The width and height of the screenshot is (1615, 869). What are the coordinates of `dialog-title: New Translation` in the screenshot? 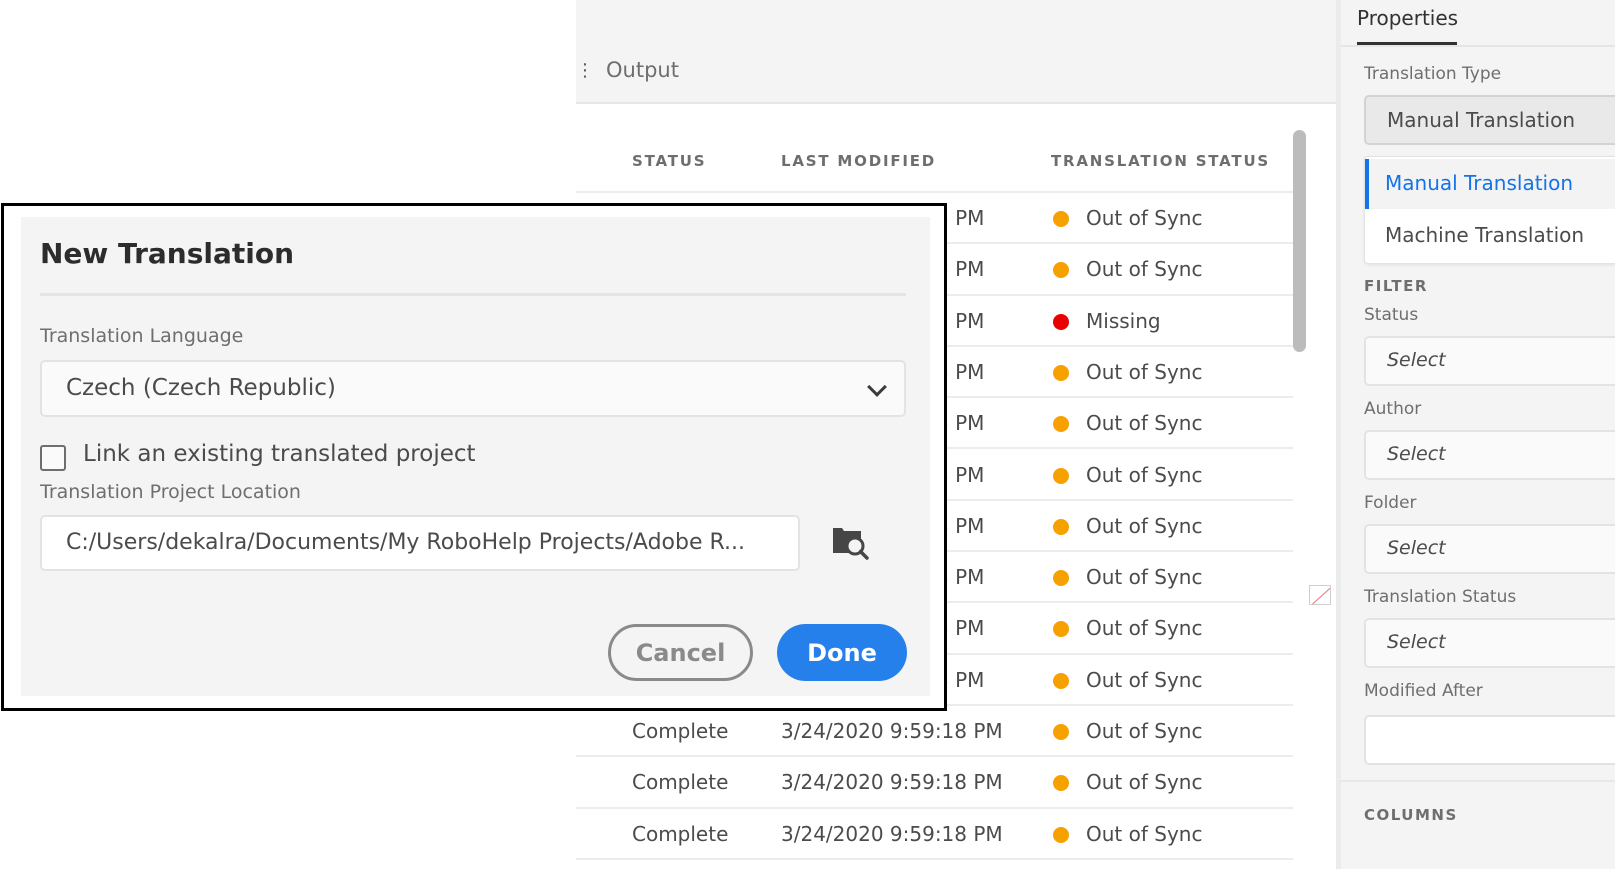 It's located at (167, 253).